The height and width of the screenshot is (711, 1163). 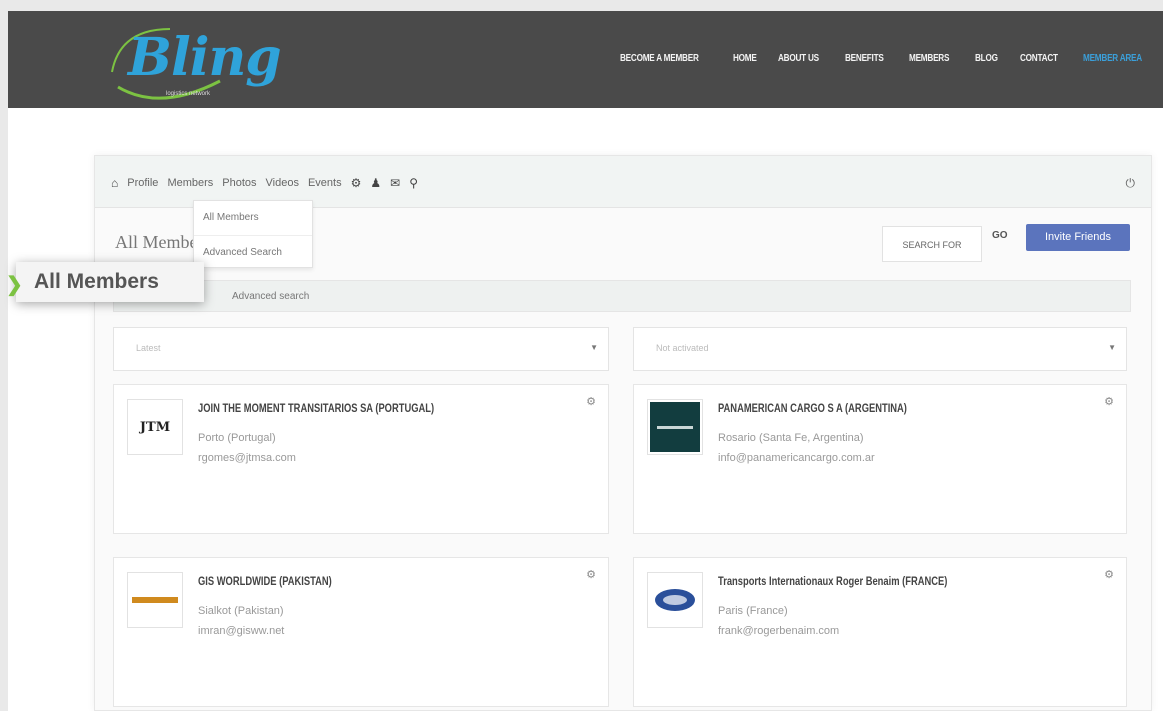 What do you see at coordinates (247, 458) in the screenshot?
I see `member-email: rgomes@jtmsa.com` at bounding box center [247, 458].